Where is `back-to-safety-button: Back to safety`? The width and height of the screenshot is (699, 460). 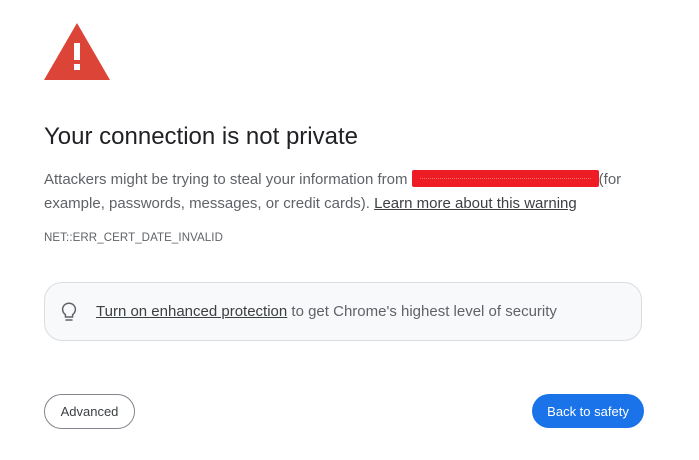 back-to-safety-button: Back to safety is located at coordinates (588, 411).